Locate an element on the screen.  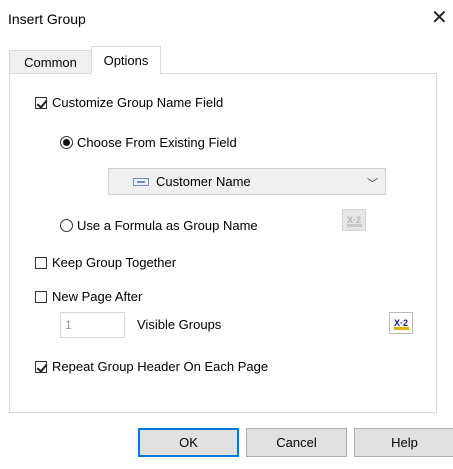
keep-group-together-checkbox: Keep Group Together is located at coordinates (105, 262).